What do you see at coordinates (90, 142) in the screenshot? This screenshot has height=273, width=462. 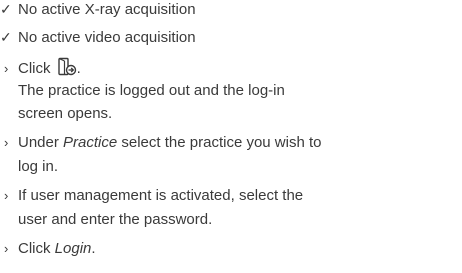 I see `step-emphasis: Practice` at bounding box center [90, 142].